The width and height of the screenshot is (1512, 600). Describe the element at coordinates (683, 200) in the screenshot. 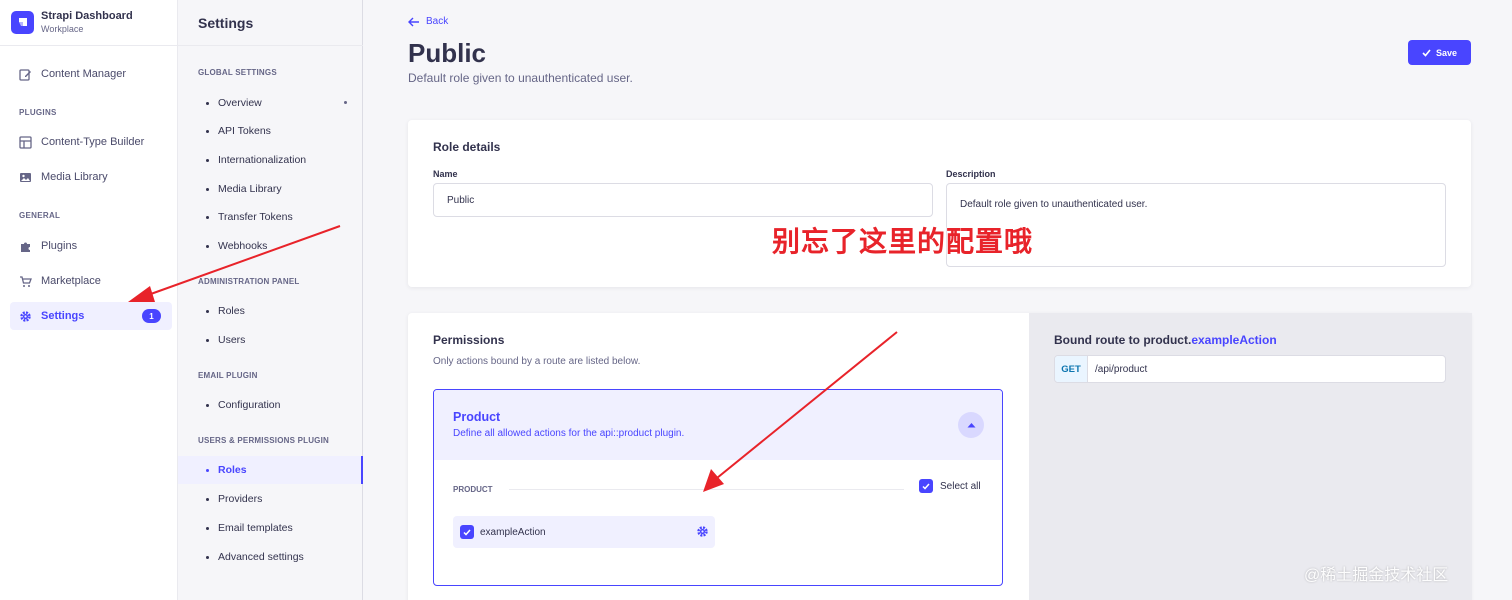

I see `name-input: Public` at that location.